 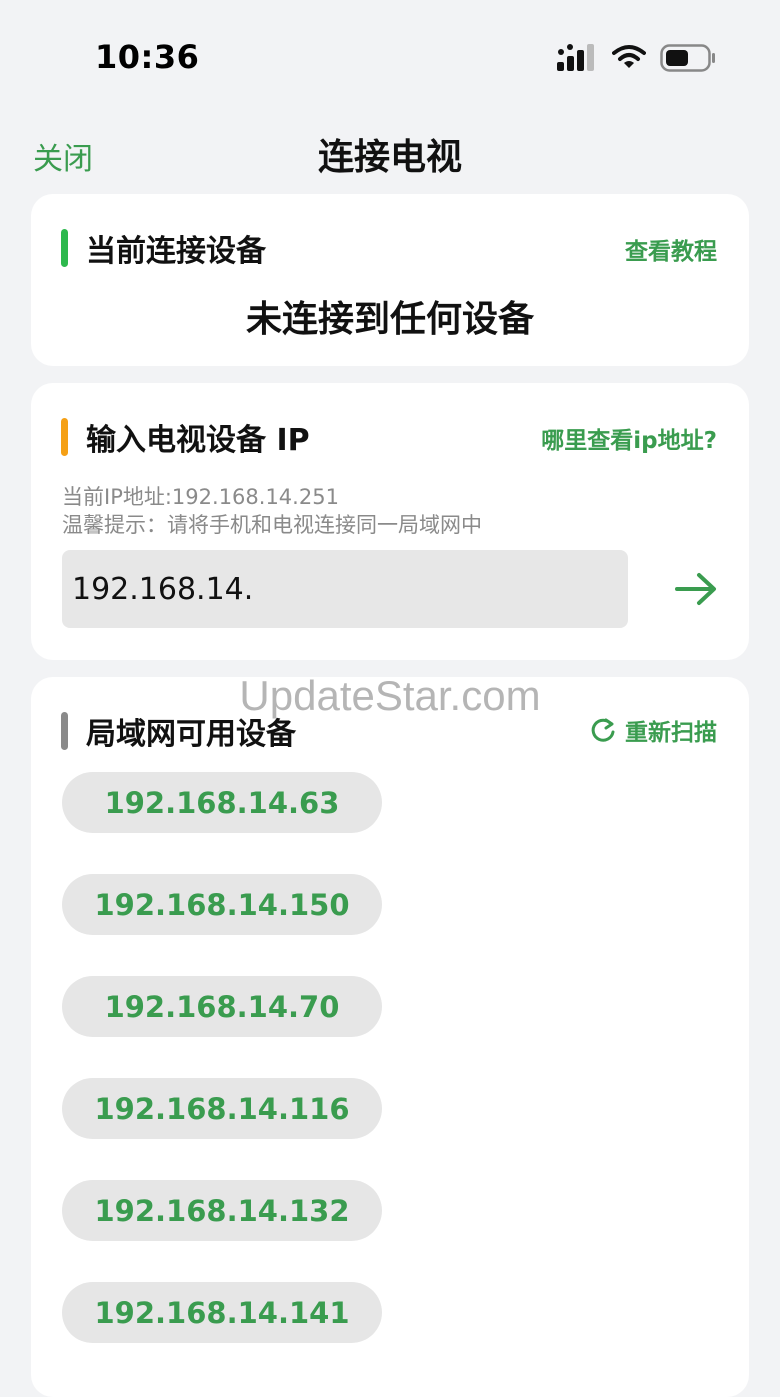 What do you see at coordinates (629, 56) in the screenshot?
I see `wifi-icon` at bounding box center [629, 56].